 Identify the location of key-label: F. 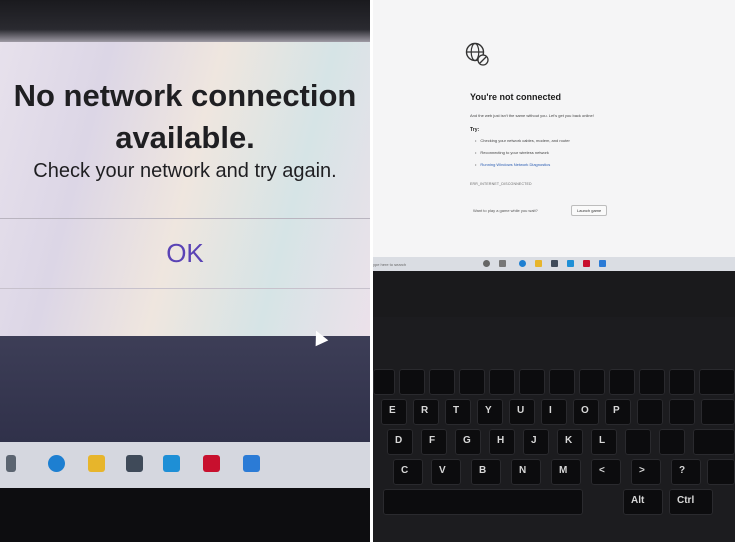
(432, 440).